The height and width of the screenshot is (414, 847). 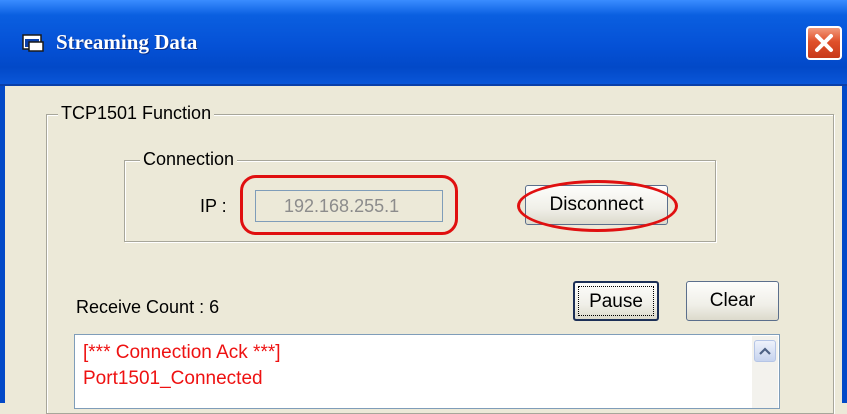 I want to click on disconnect-highlight, so click(x=597, y=206).